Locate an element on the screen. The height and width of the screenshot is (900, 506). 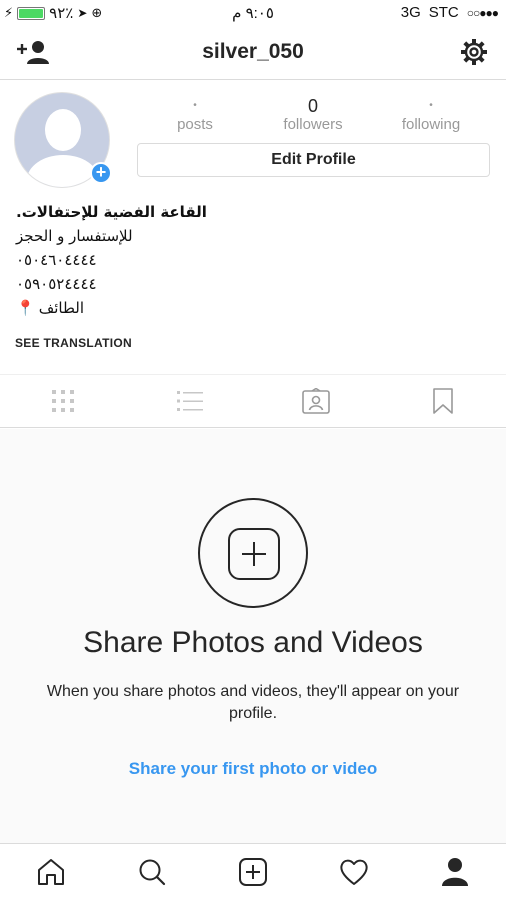
profile-icon is located at coordinates (455, 872).